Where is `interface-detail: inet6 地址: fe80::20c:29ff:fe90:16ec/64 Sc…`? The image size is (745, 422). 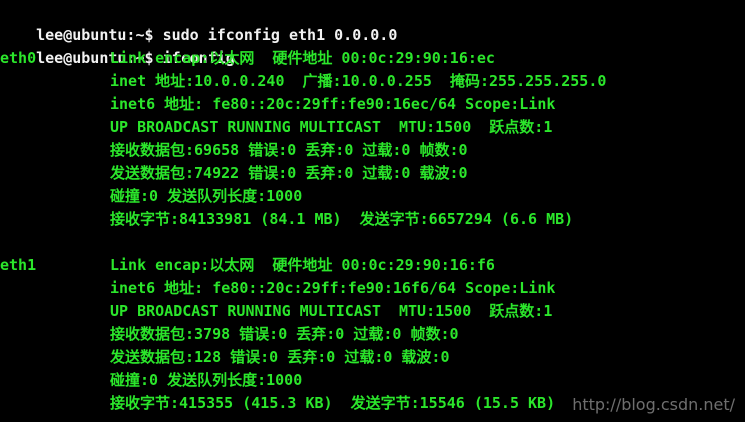 interface-detail: inet6 地址: fe80::20c:29ff:fe90:16ec/64 Sc… is located at coordinates (333, 104).